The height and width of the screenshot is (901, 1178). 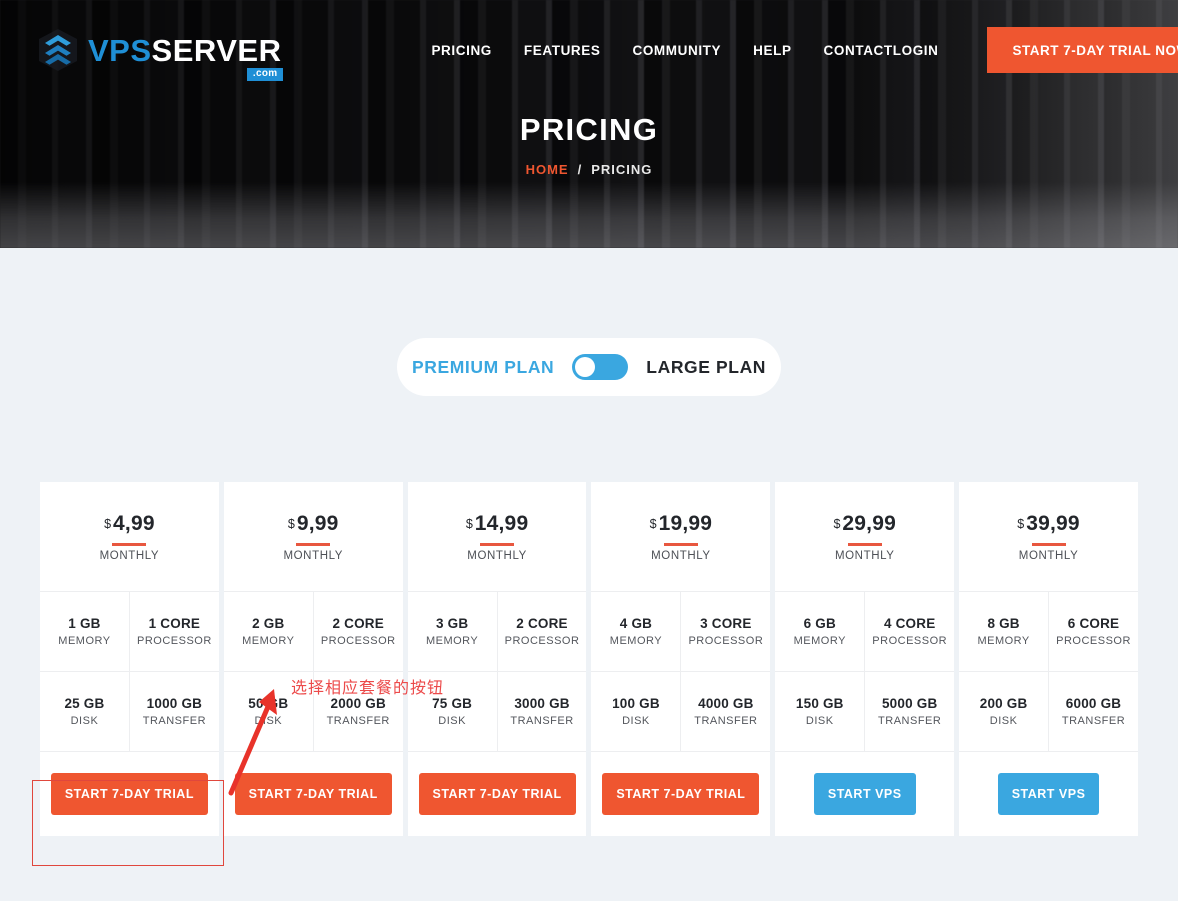 What do you see at coordinates (541, 711) in the screenshot?
I see `spec-transfer: 3000 GB TRANSFER` at bounding box center [541, 711].